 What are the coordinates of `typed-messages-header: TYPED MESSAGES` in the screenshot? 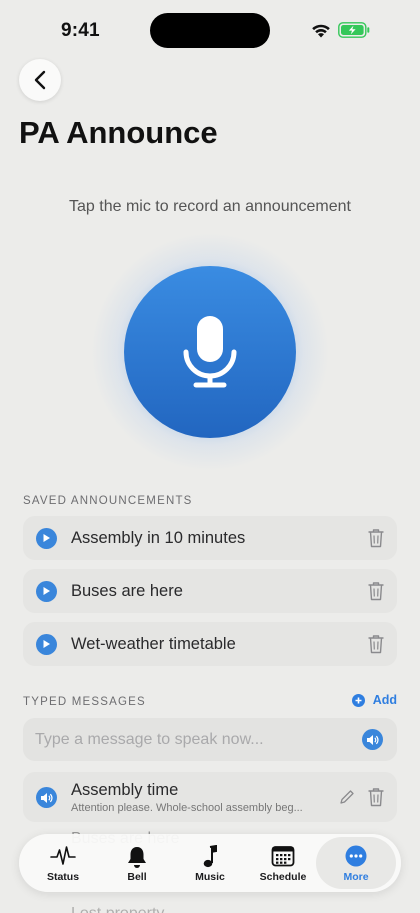 It's located at (84, 702).